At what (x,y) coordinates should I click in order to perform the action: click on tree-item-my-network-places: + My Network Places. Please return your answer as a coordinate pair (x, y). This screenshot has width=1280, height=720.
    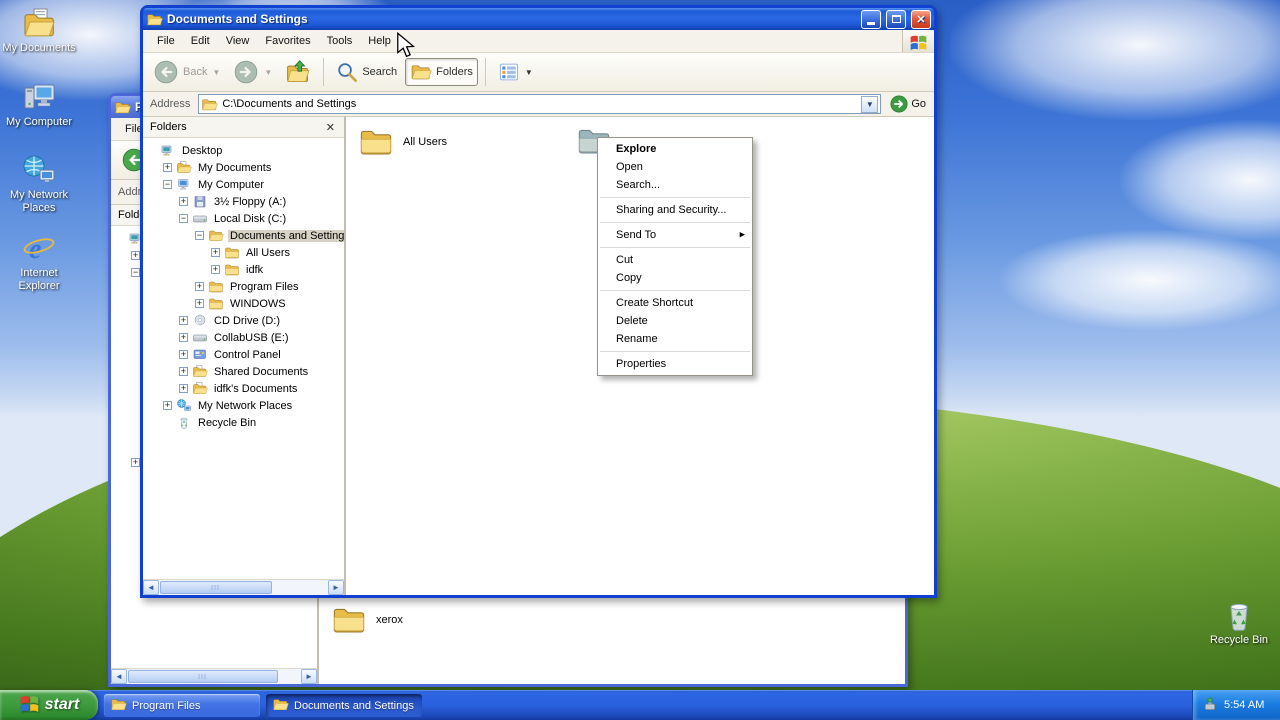
    Looking at the image, I should click on (243, 405).